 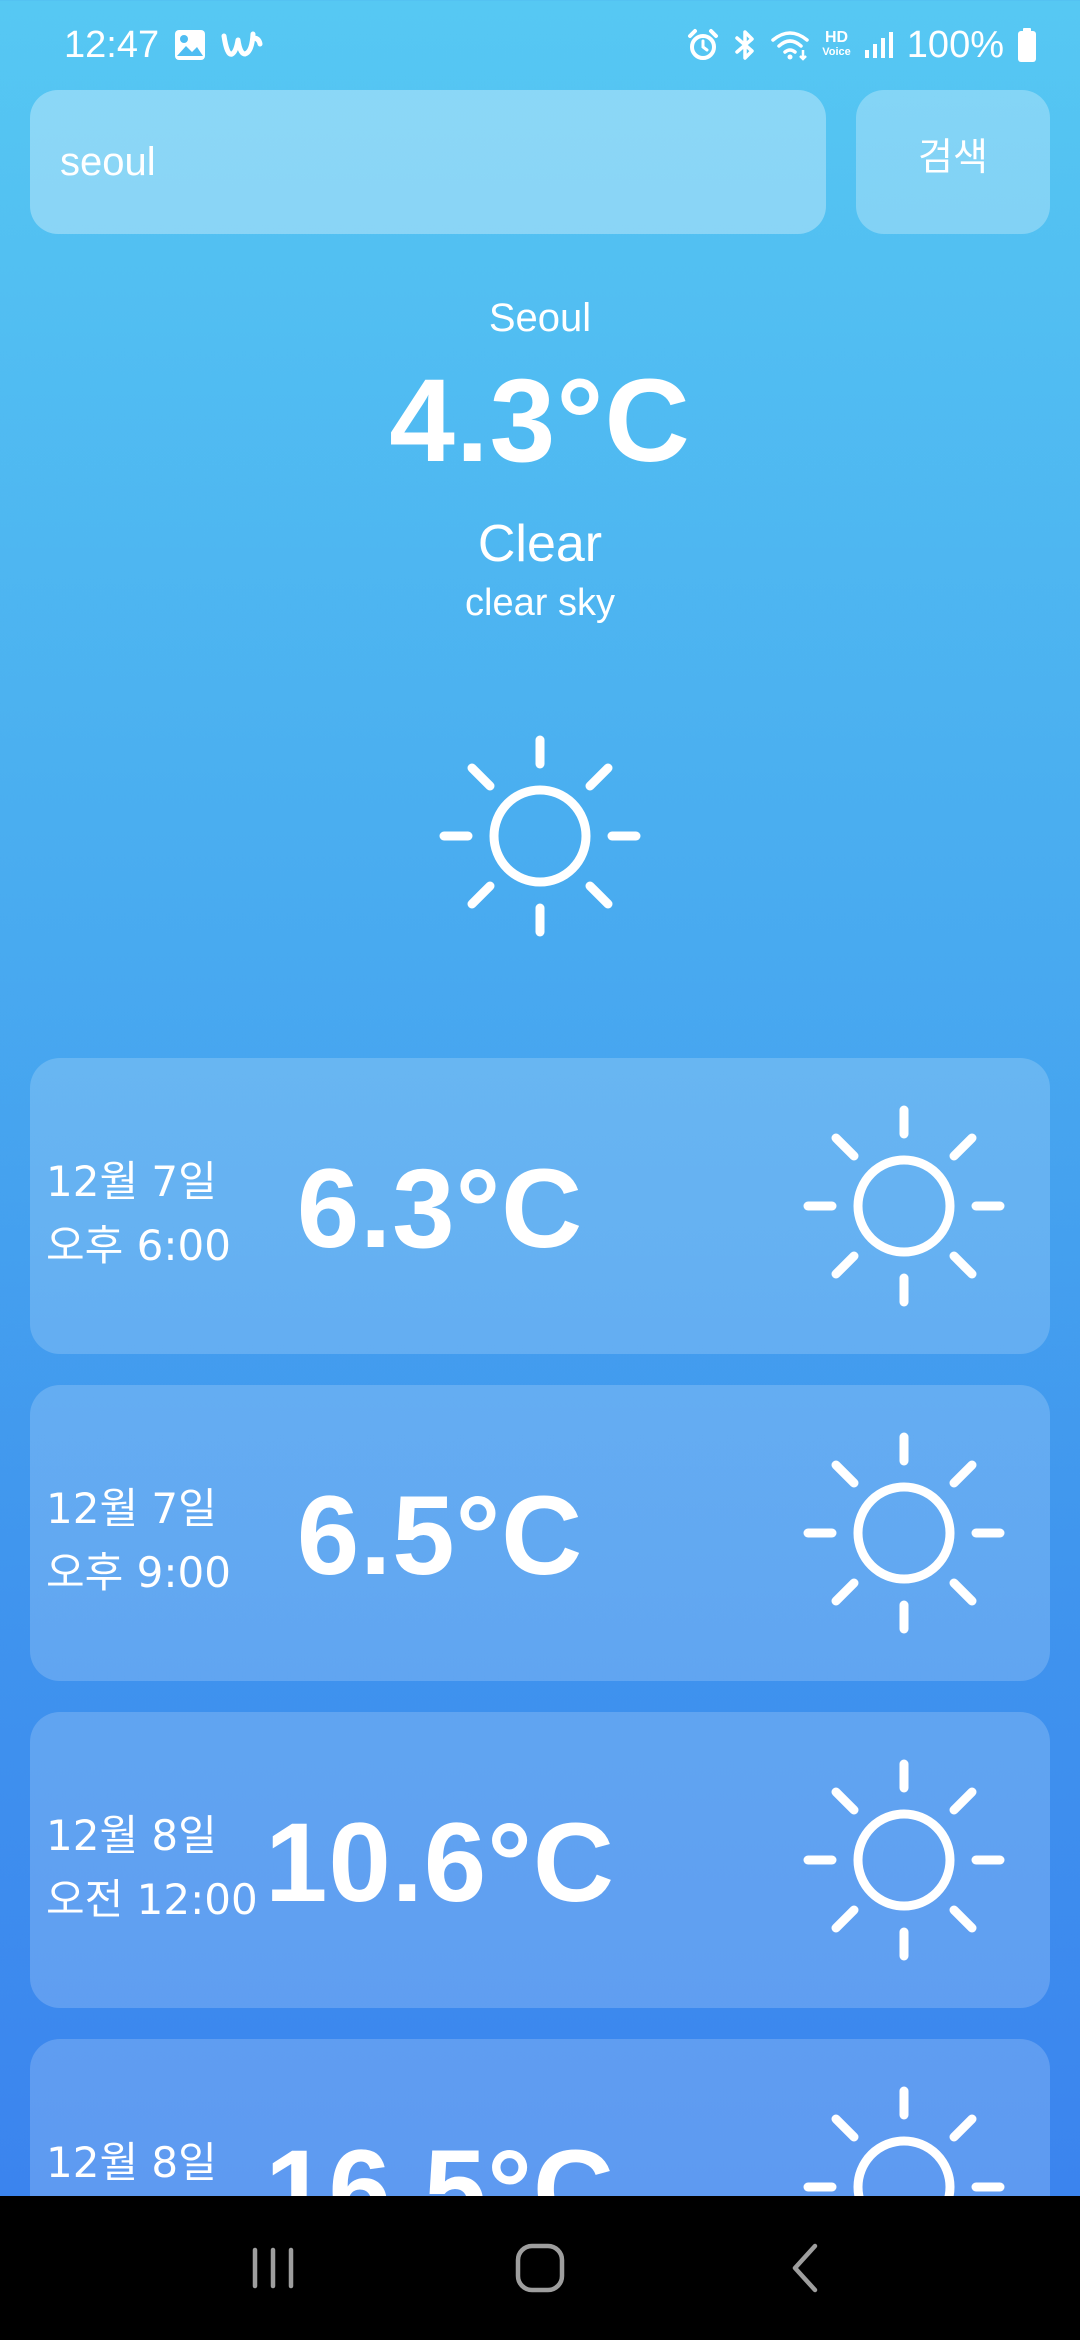 I want to click on search-row: 검색, so click(x=540, y=162).